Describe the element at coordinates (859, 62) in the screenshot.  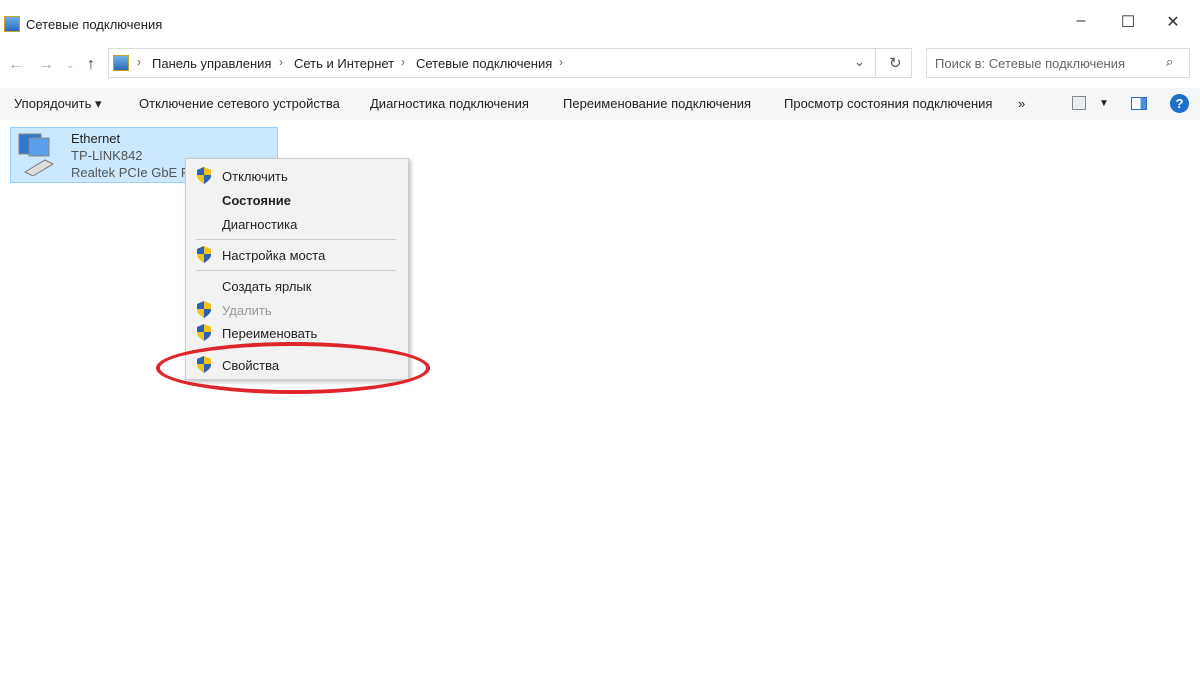
I see `address-dropdown-icon: ⌄` at that location.